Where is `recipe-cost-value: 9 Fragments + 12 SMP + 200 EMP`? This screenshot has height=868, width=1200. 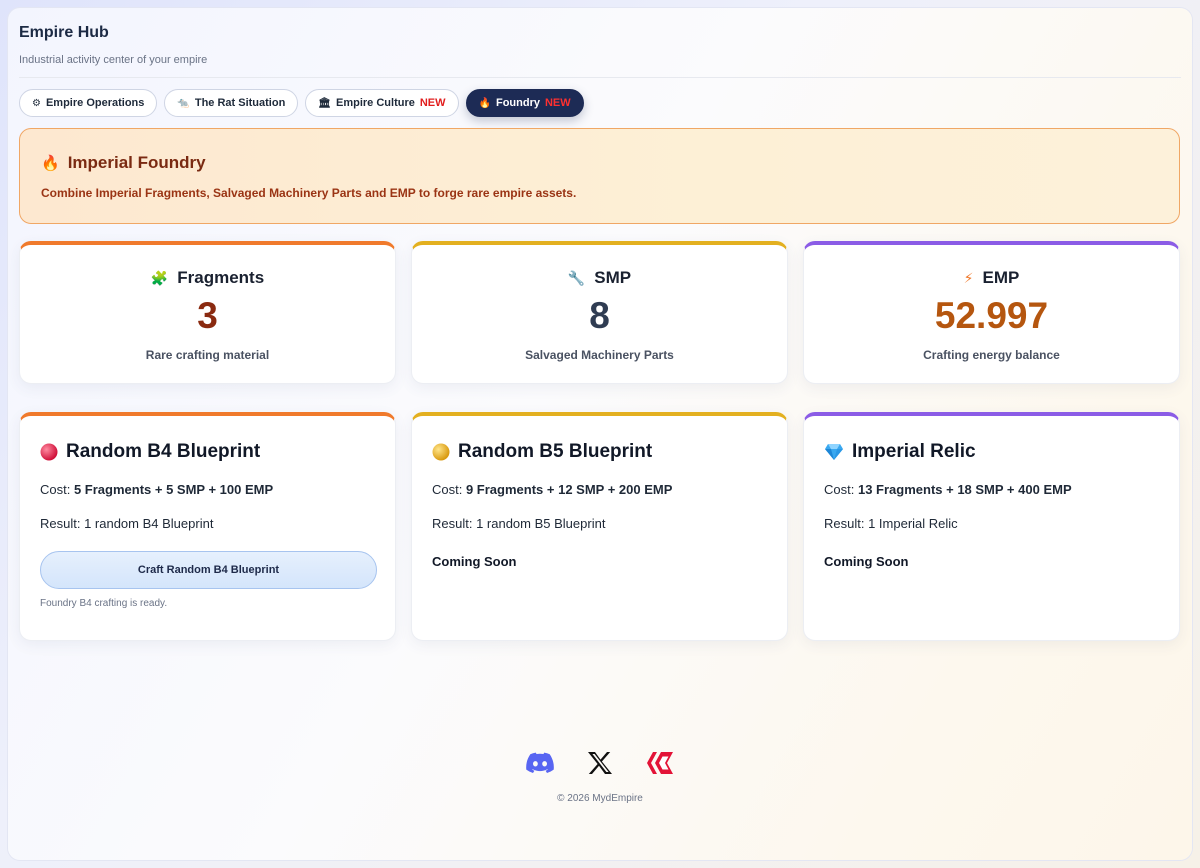 recipe-cost-value: 9 Fragments + 12 SMP + 200 EMP is located at coordinates (569, 489).